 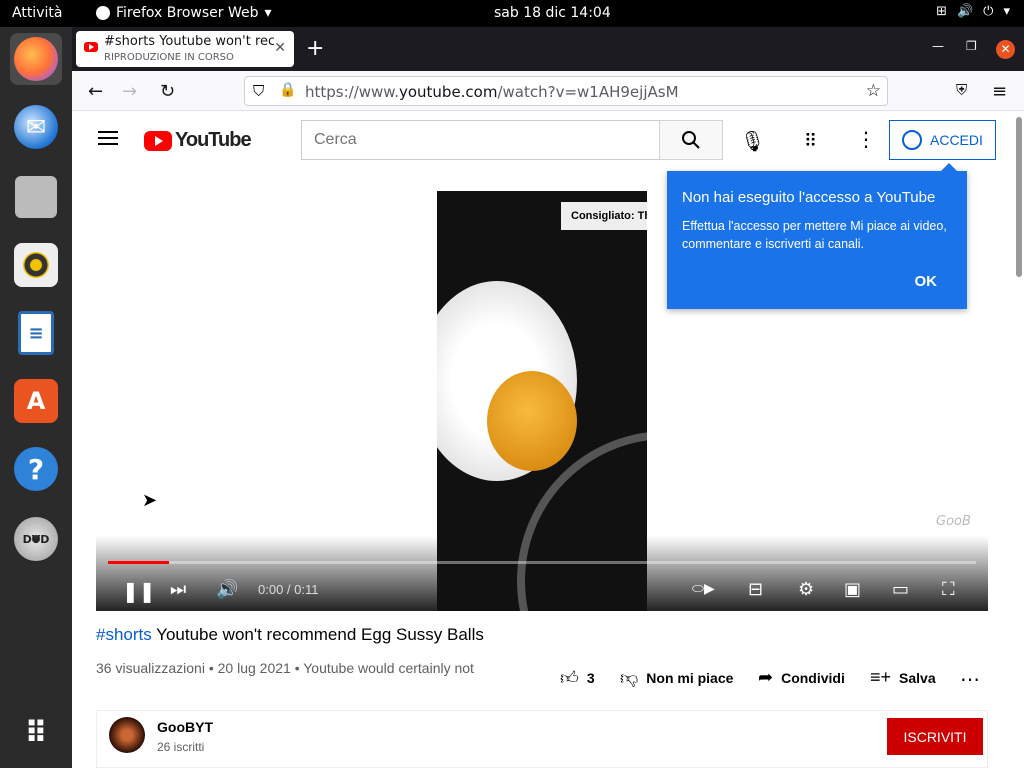 I want to click on youtube-logo: YouTube, so click(x=198, y=140).